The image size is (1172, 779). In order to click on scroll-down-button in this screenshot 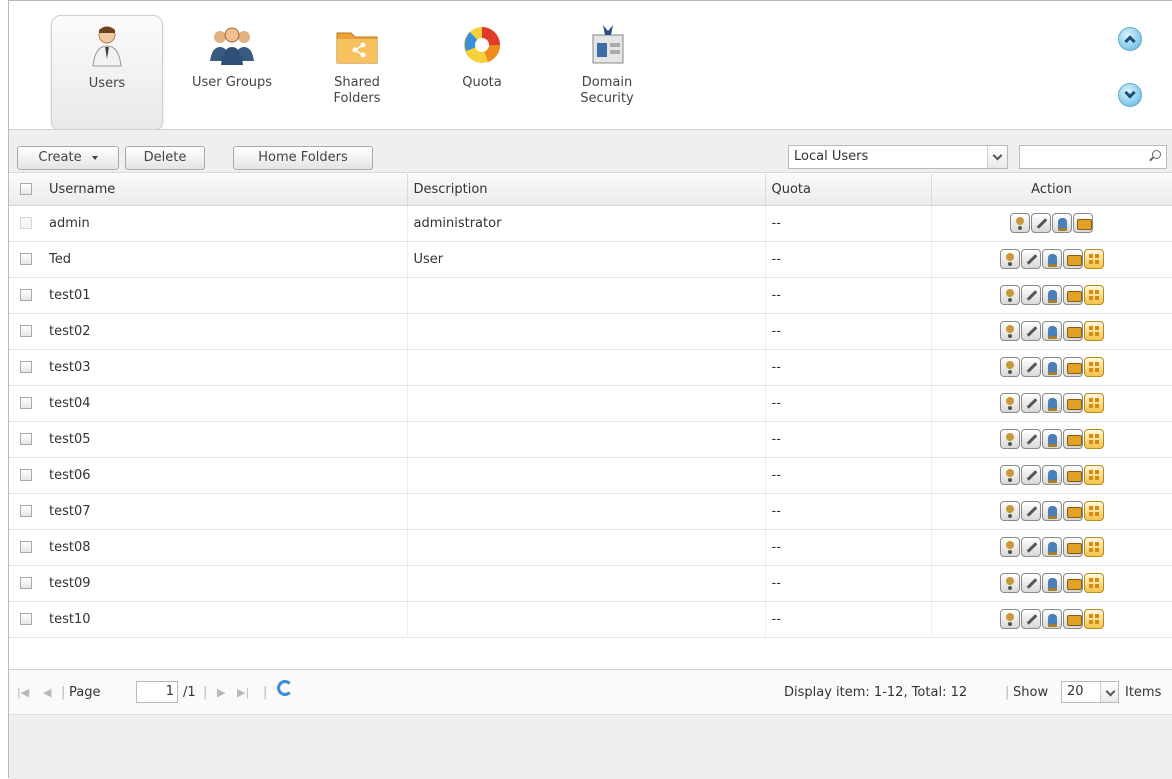, I will do `click(1130, 95)`.